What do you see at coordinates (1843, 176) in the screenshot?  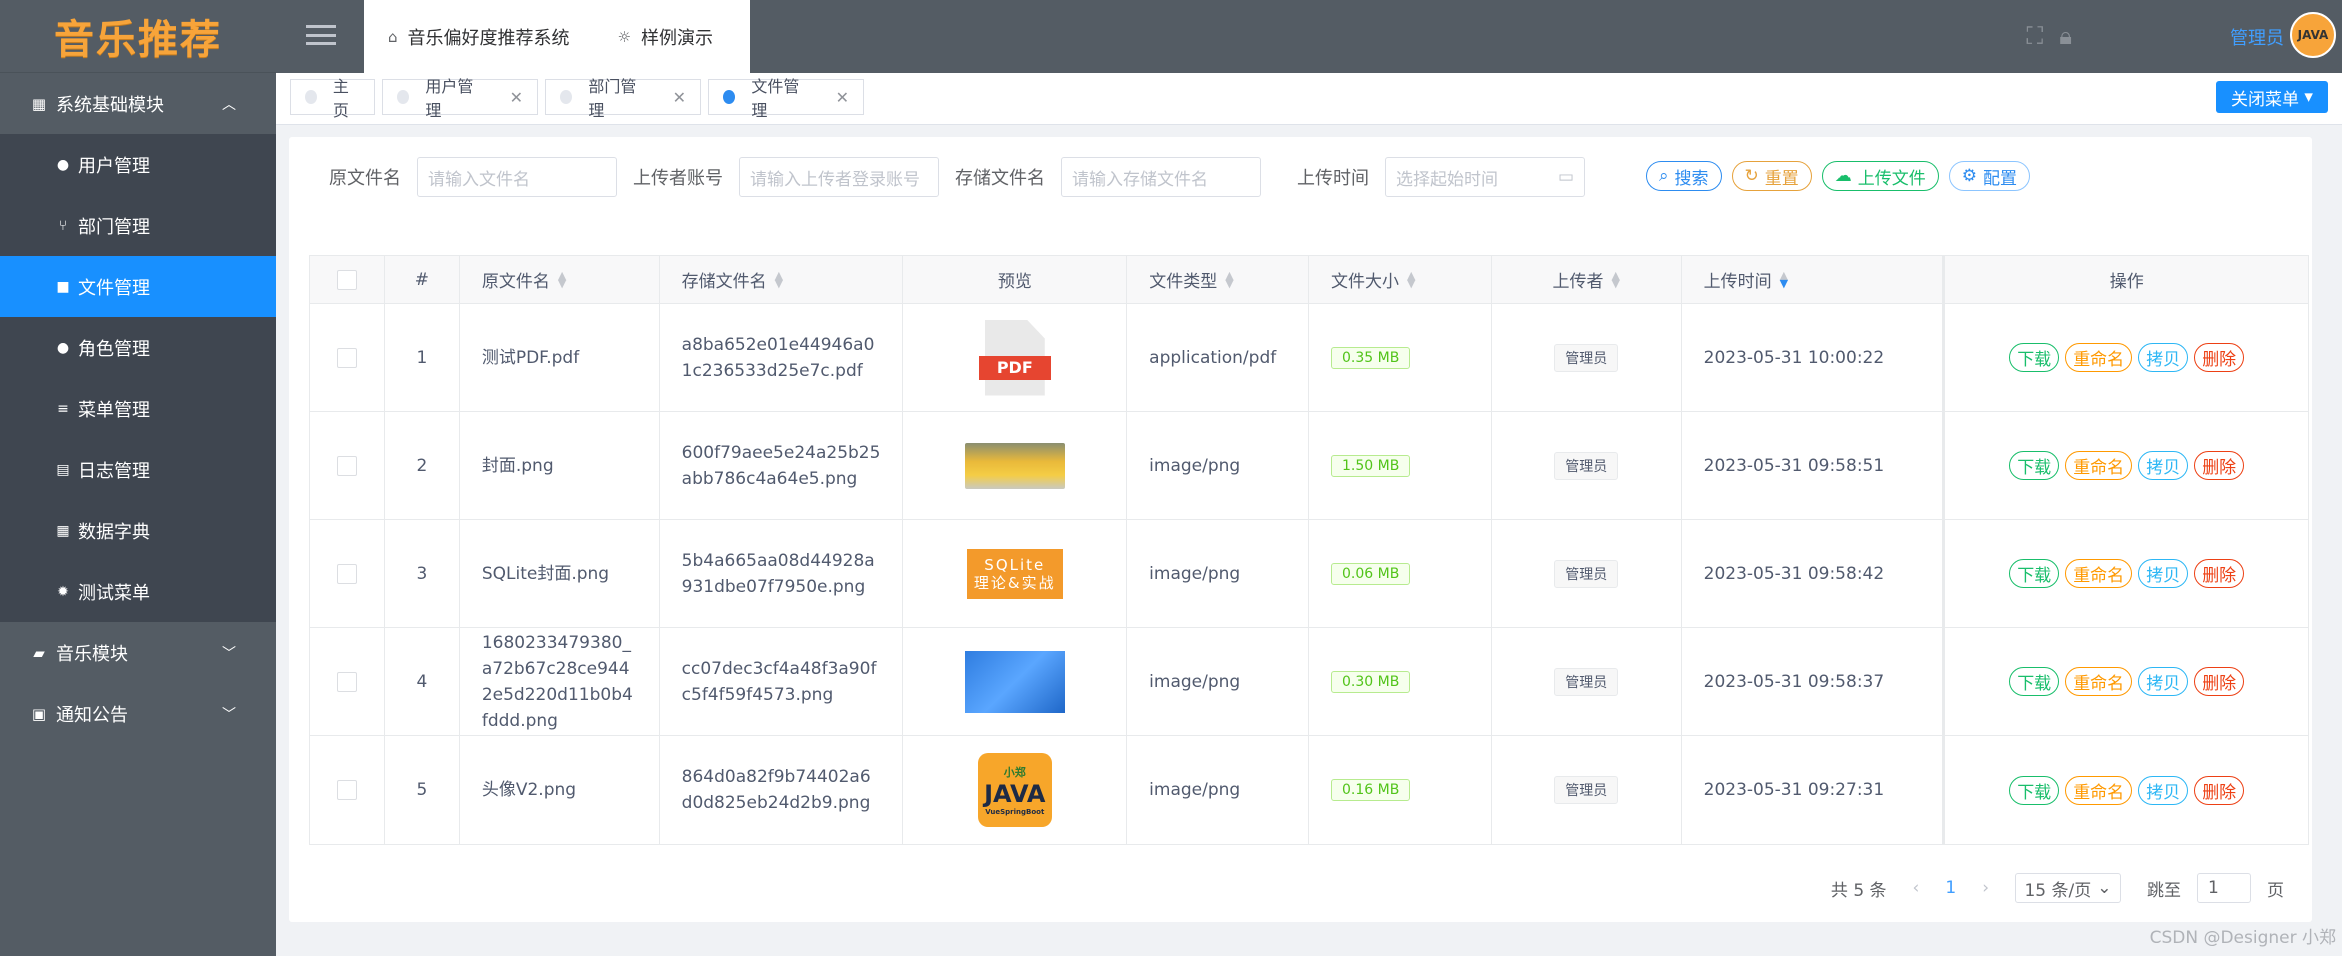 I see `cloud-upload-icon: ☁` at bounding box center [1843, 176].